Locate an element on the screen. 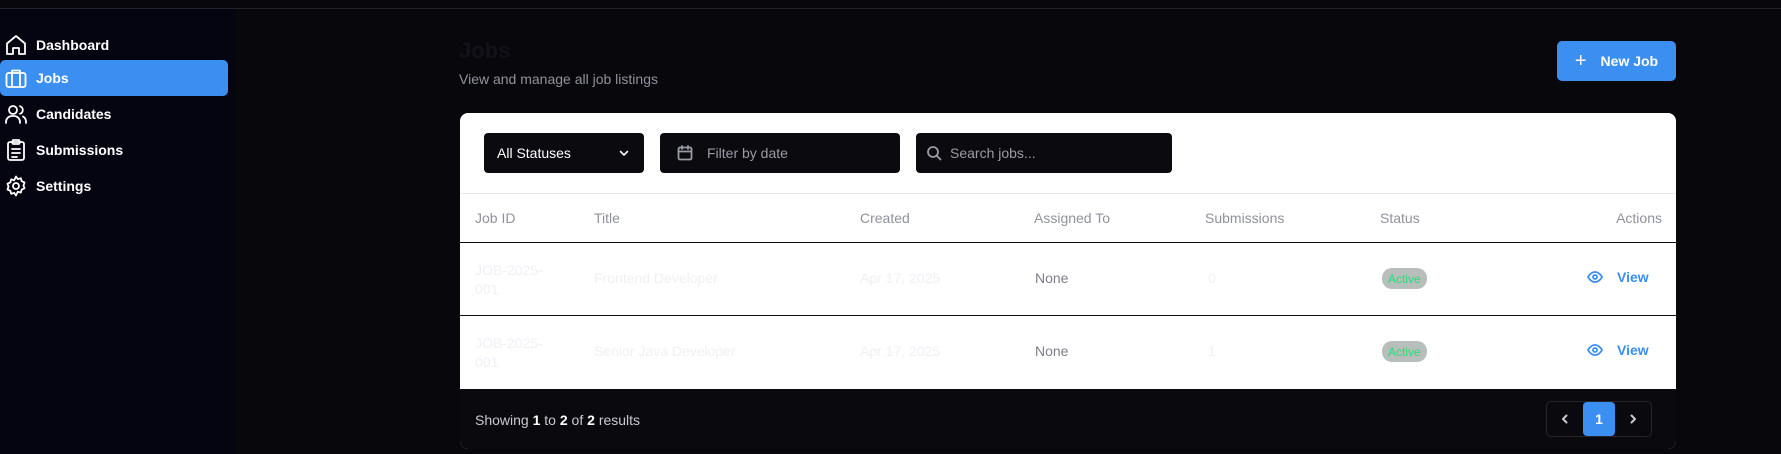 The image size is (1781, 454). page-subtitle: View and manage all job listings is located at coordinates (558, 79).